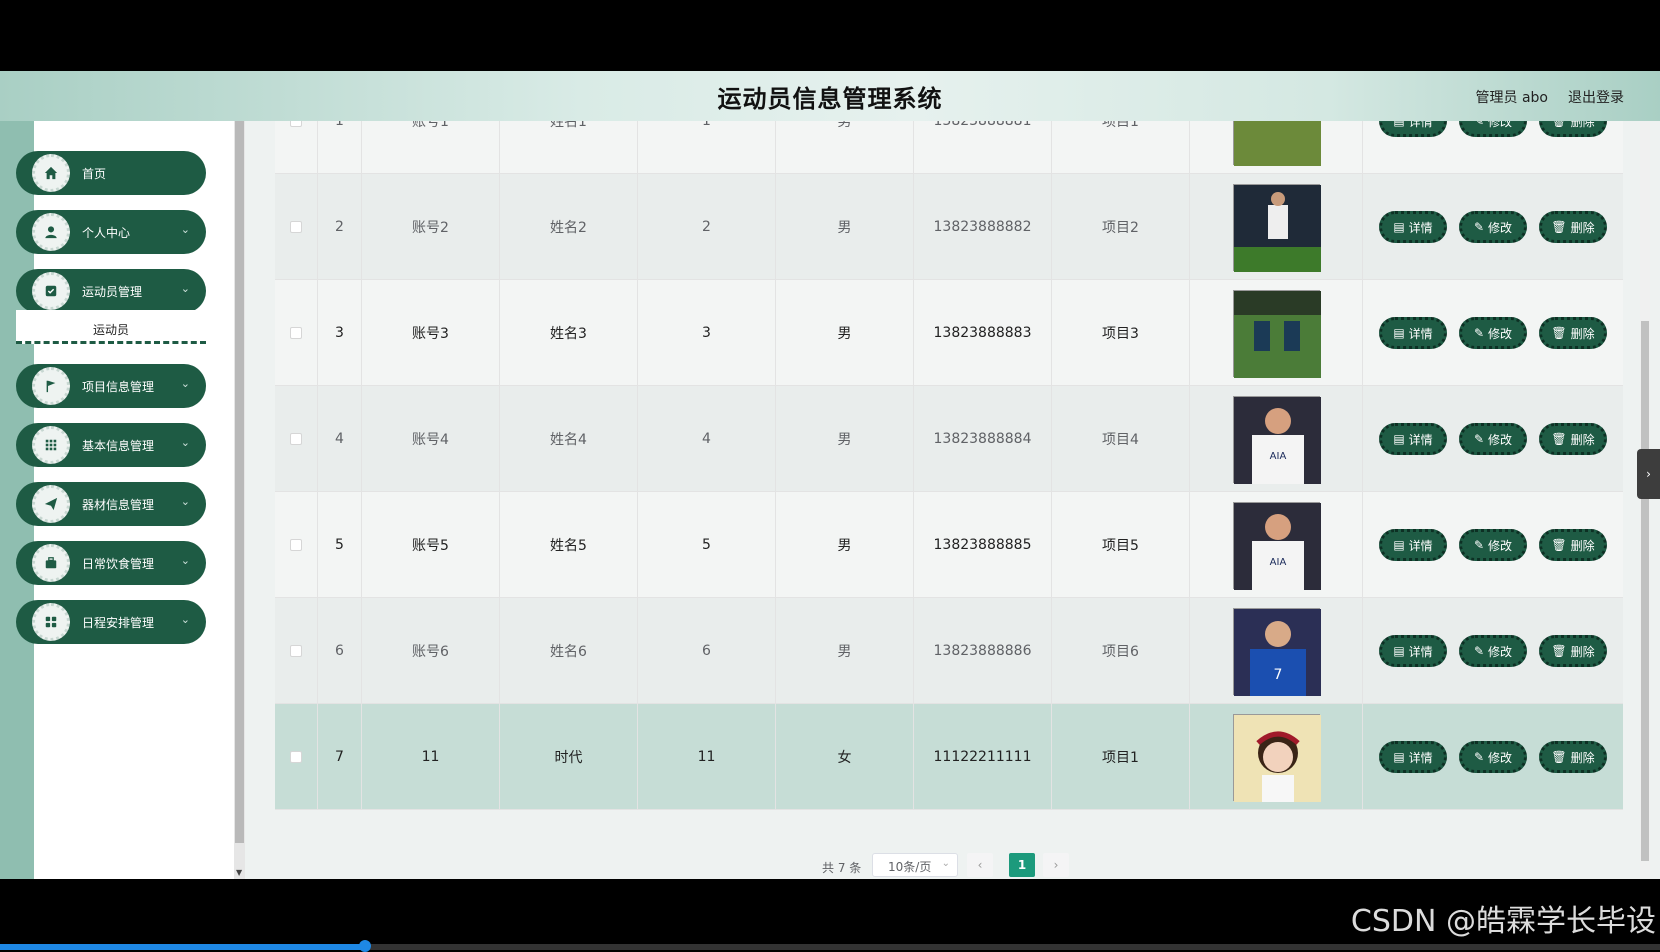 Image resolution: width=1660 pixels, height=952 pixels. I want to click on sidebar-item-label: 日程安排管理, so click(118, 623).